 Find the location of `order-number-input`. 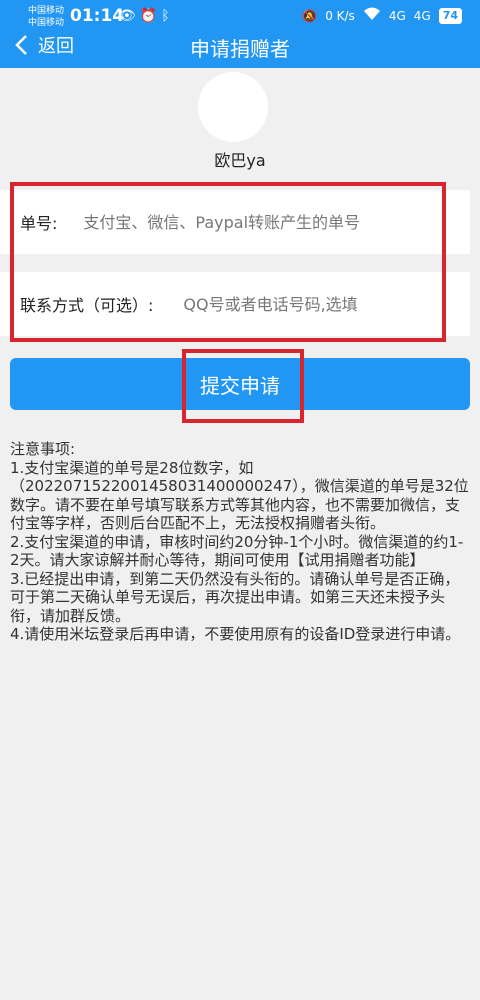

order-number-input is located at coordinates (253, 222).